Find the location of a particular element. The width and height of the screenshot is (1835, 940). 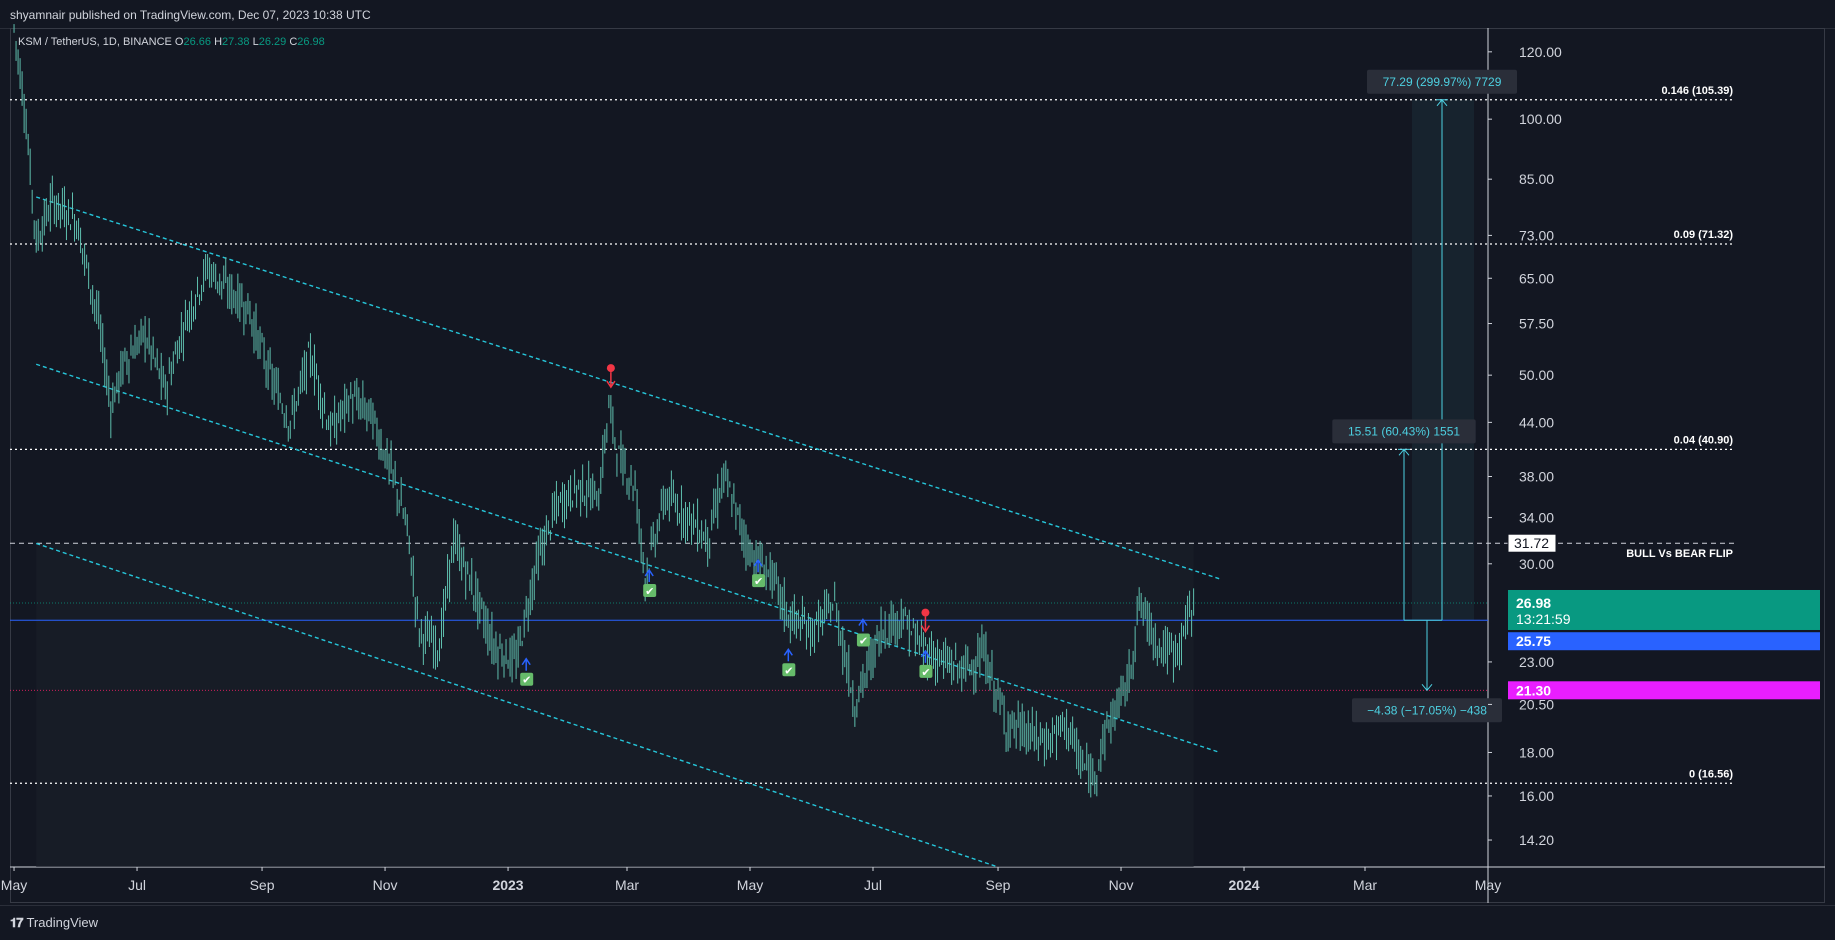

symbol-pair: KSM / TetherUS, 1D, BINANCE is located at coordinates (95, 42).